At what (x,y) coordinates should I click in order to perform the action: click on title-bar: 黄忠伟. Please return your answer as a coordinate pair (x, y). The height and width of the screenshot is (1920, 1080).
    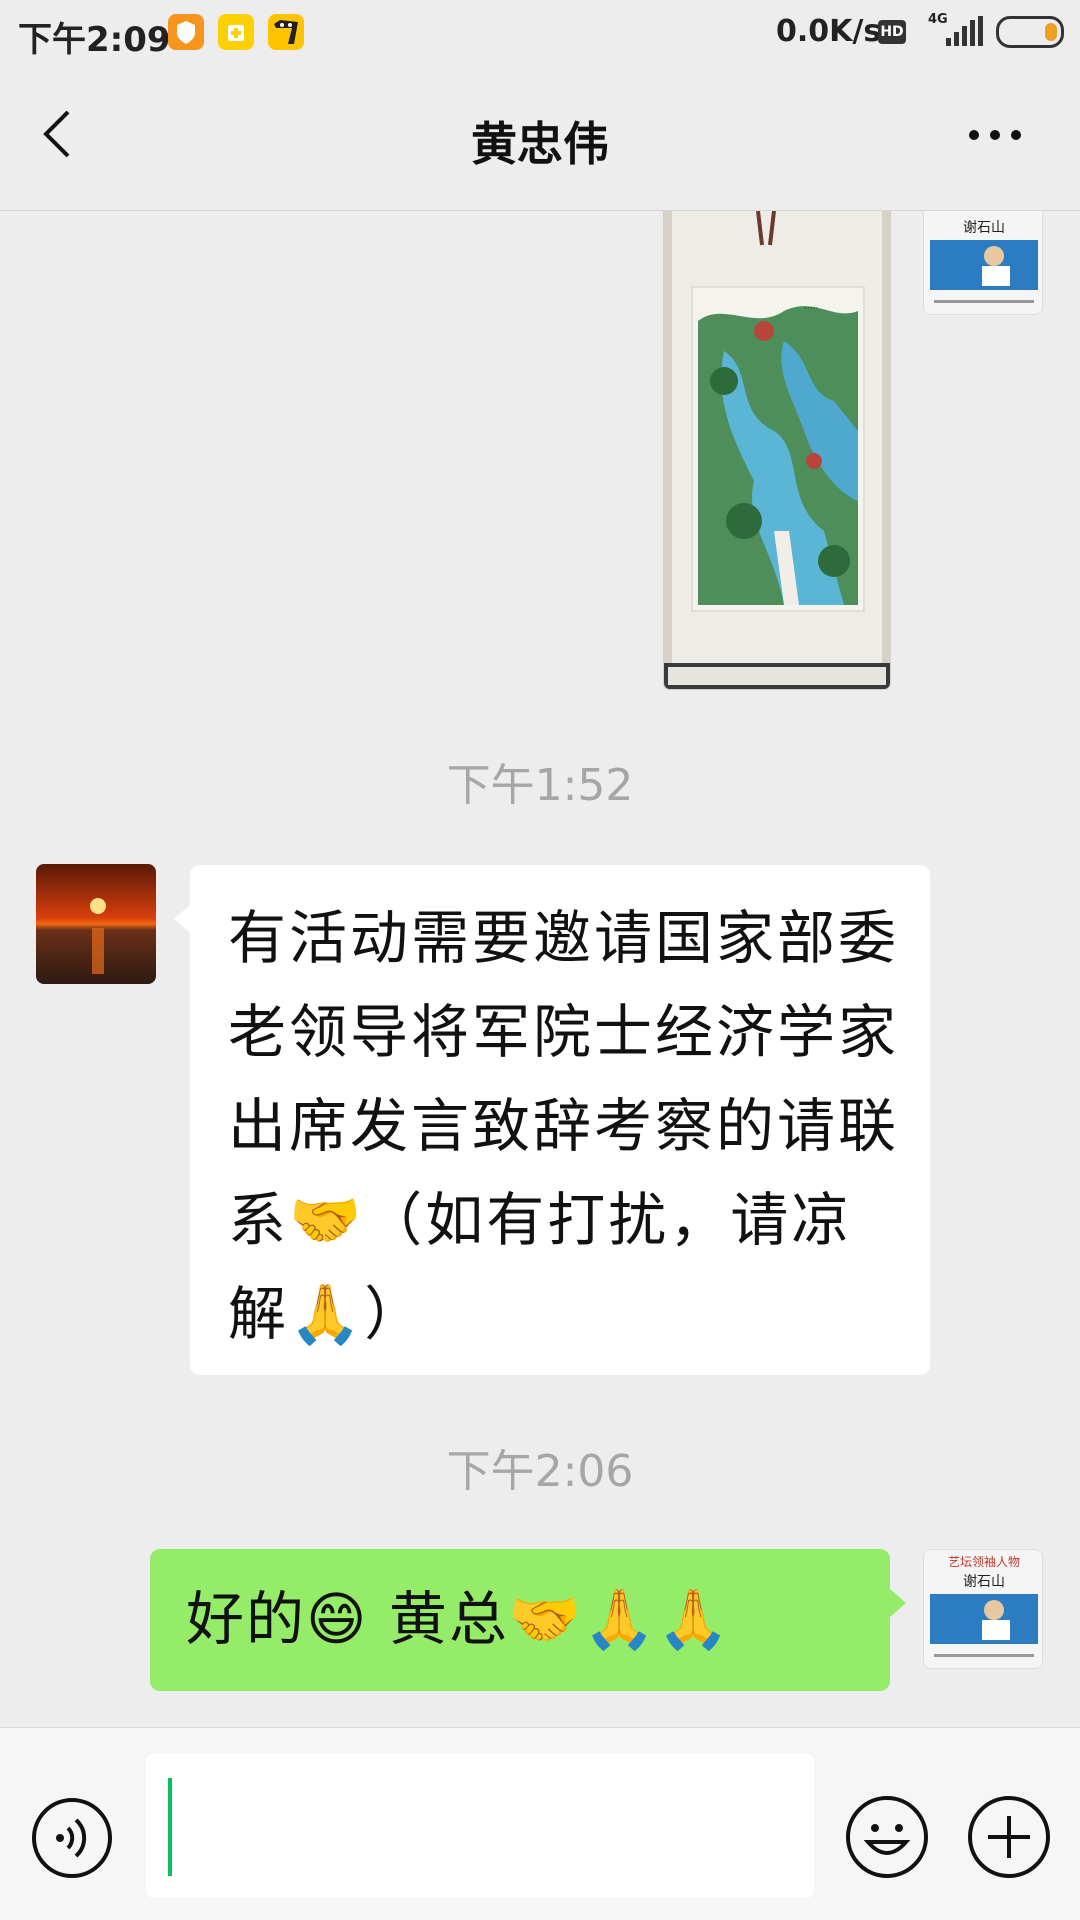
    Looking at the image, I should click on (540, 138).